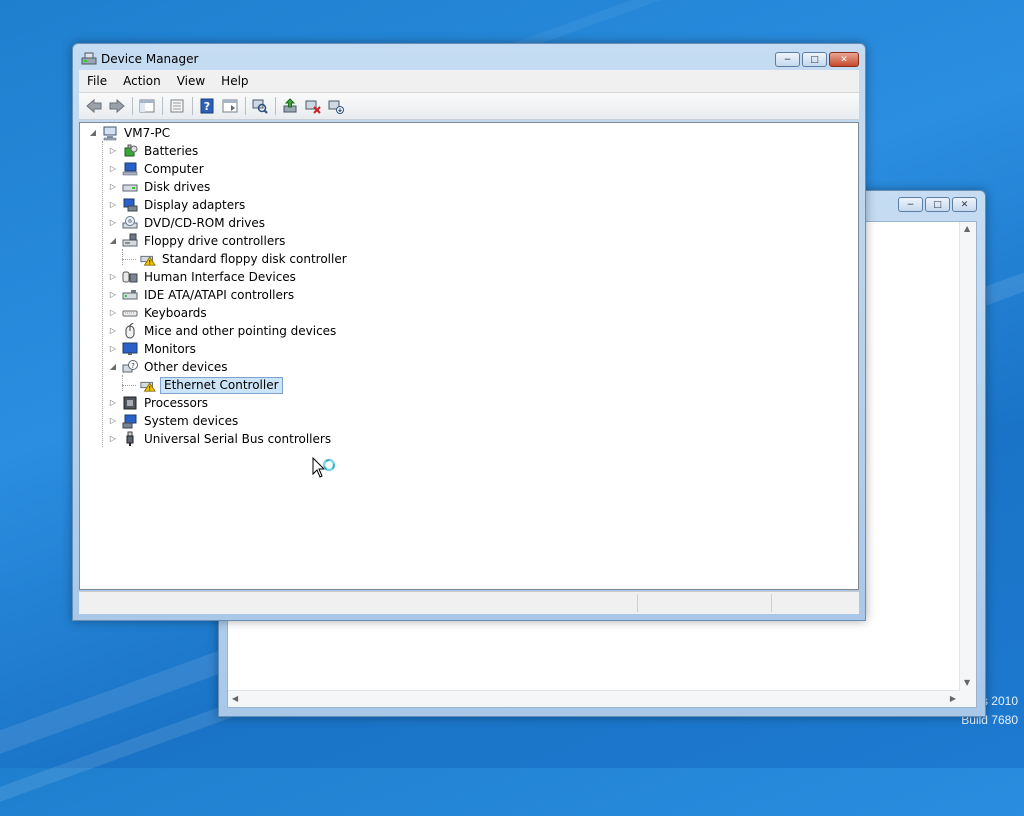 The image size is (1024, 816). What do you see at coordinates (130, 187) in the screenshot?
I see `disk-drive-icon` at bounding box center [130, 187].